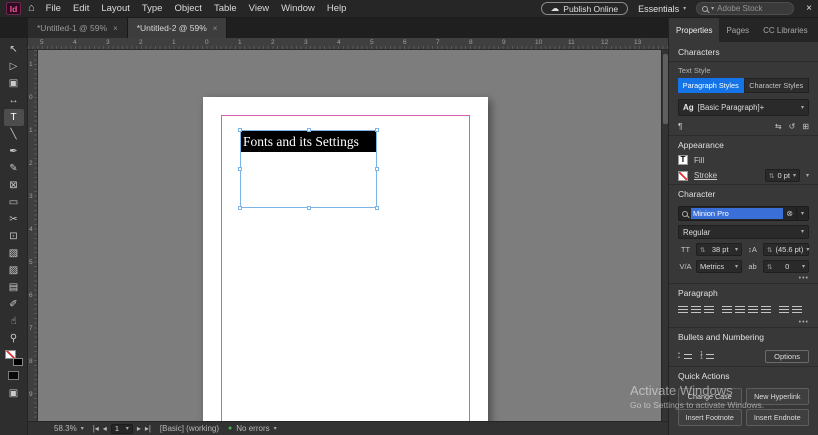  I want to click on page-number-field: 1 ▾, so click(121, 428).